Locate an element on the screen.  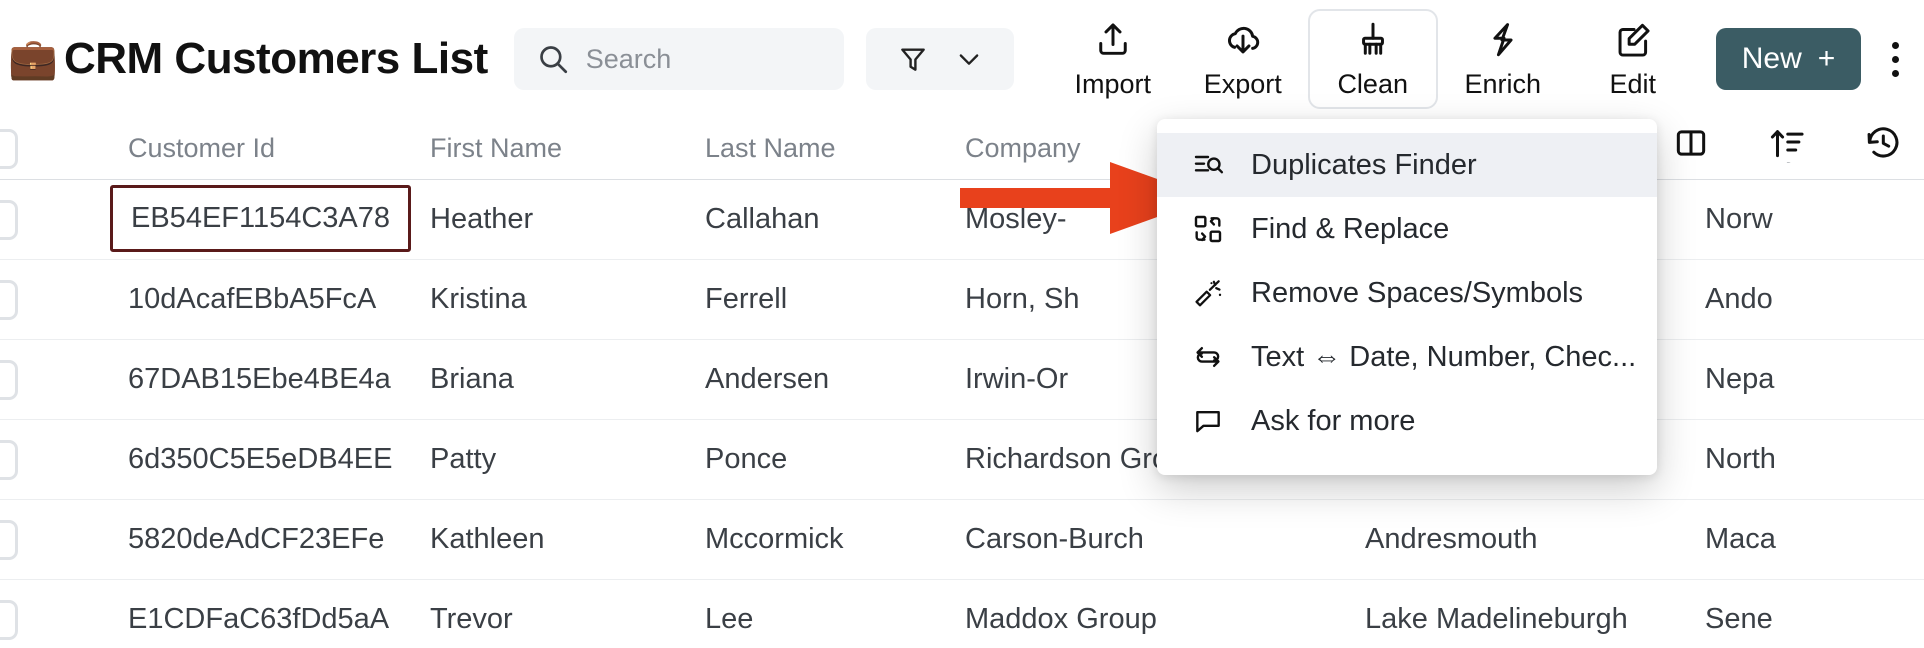
cell-country: Nepa is located at coordinates (1814, 379).